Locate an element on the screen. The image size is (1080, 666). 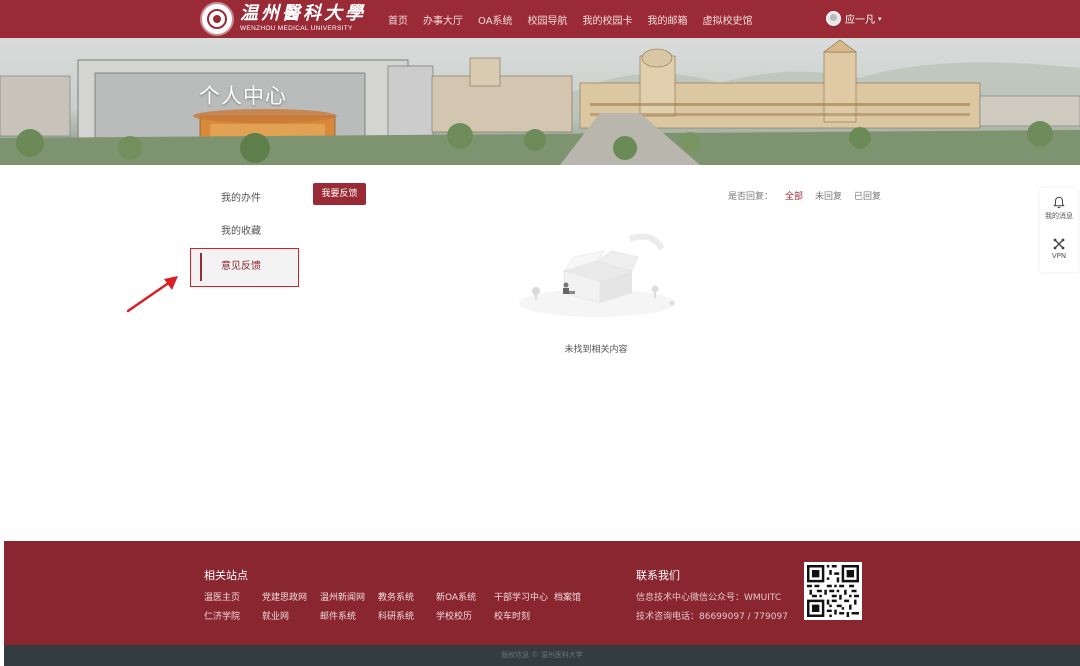
my-messages-label: 我的消息 is located at coordinates (1059, 216).